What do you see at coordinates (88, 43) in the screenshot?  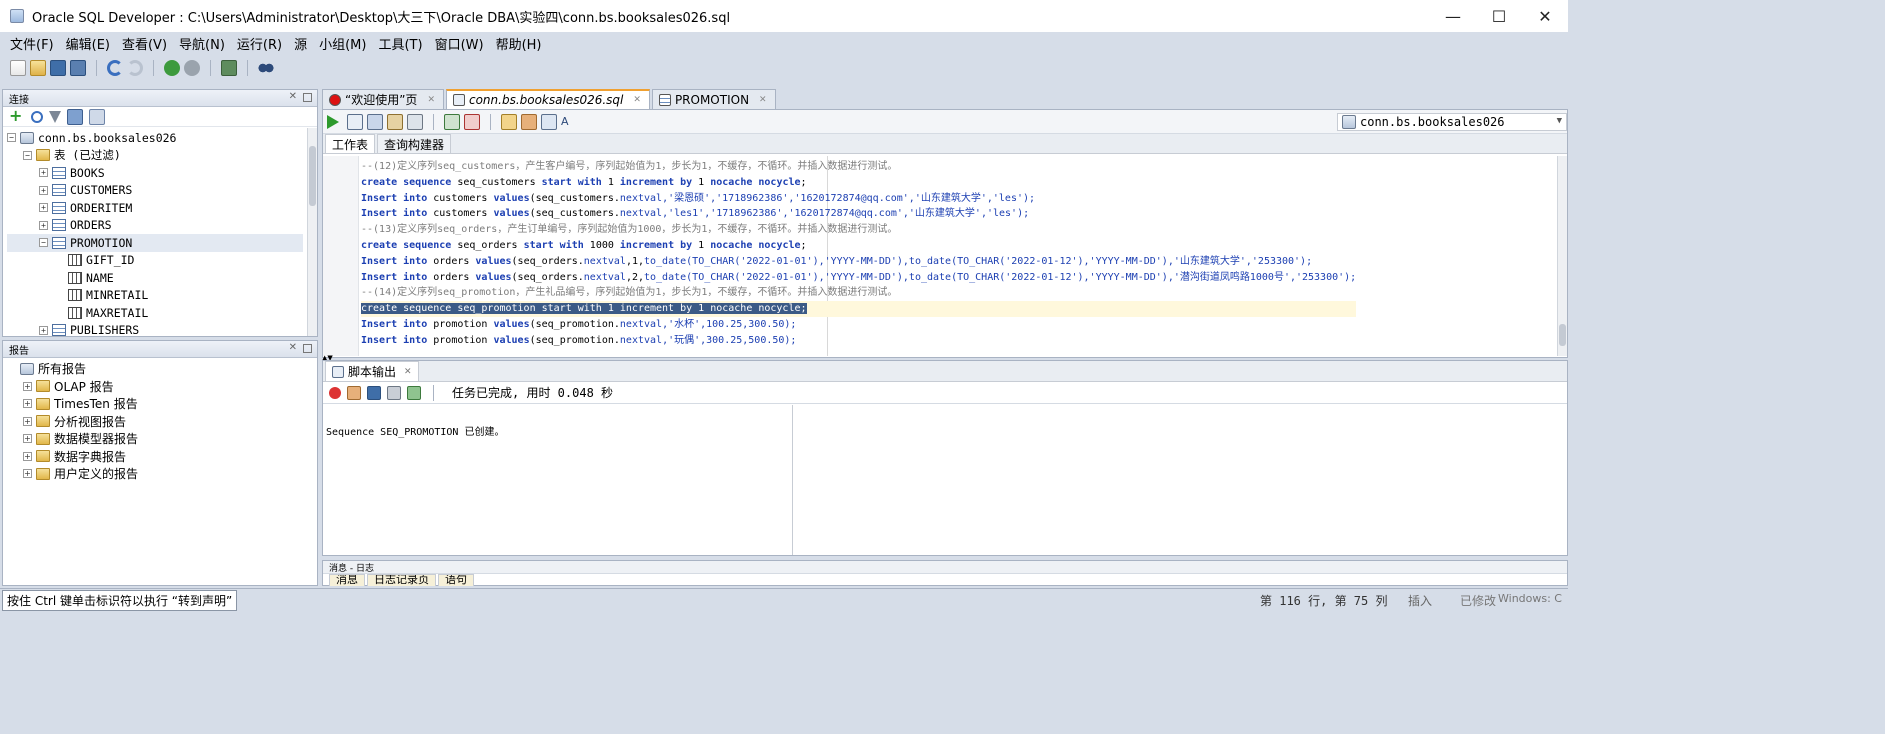 I see `menu-item: 编辑(E)` at bounding box center [88, 43].